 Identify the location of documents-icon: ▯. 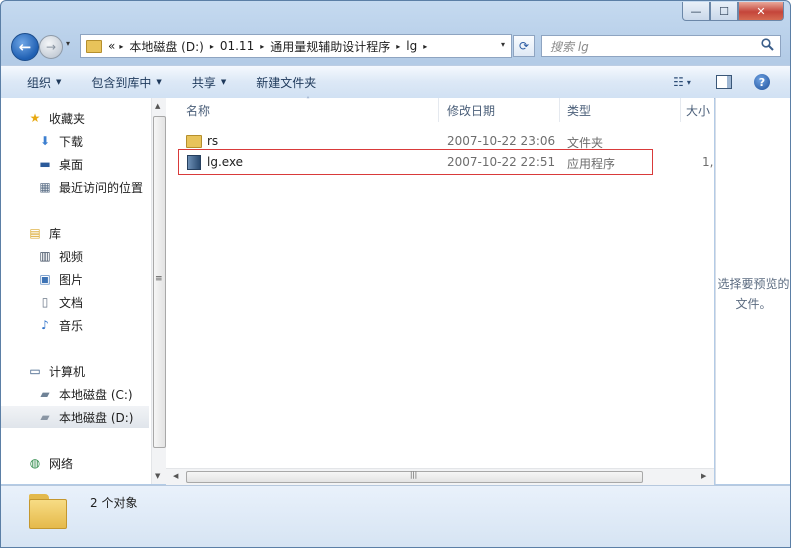
(45, 302).